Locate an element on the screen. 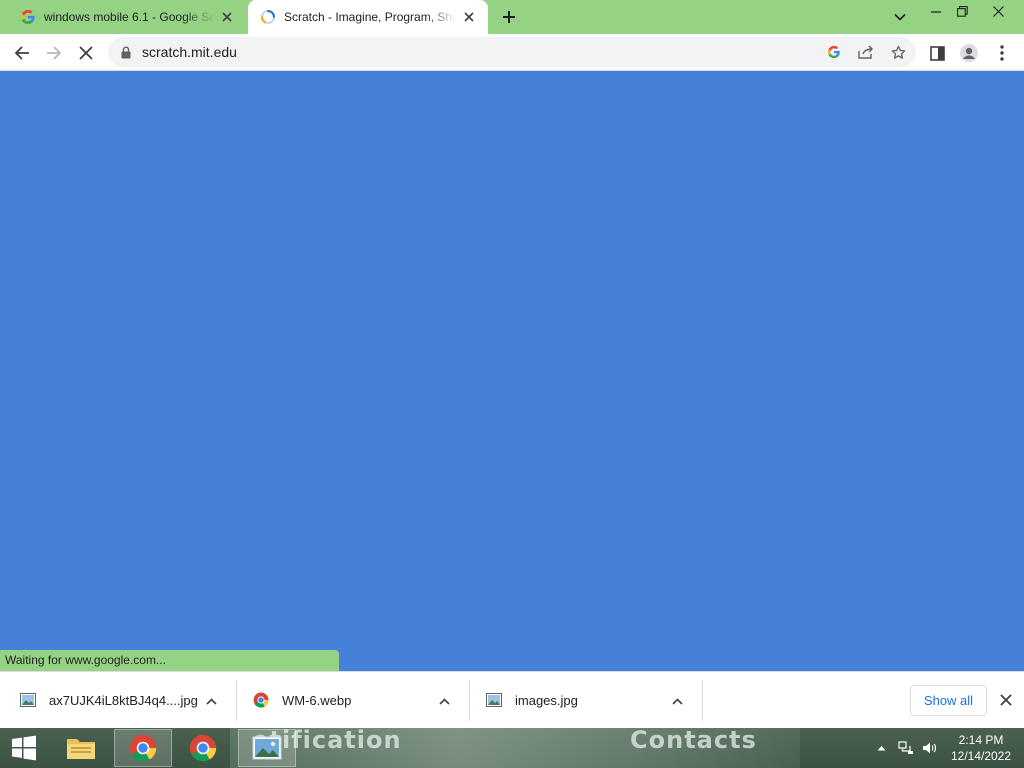  profile-button is located at coordinates (969, 53).